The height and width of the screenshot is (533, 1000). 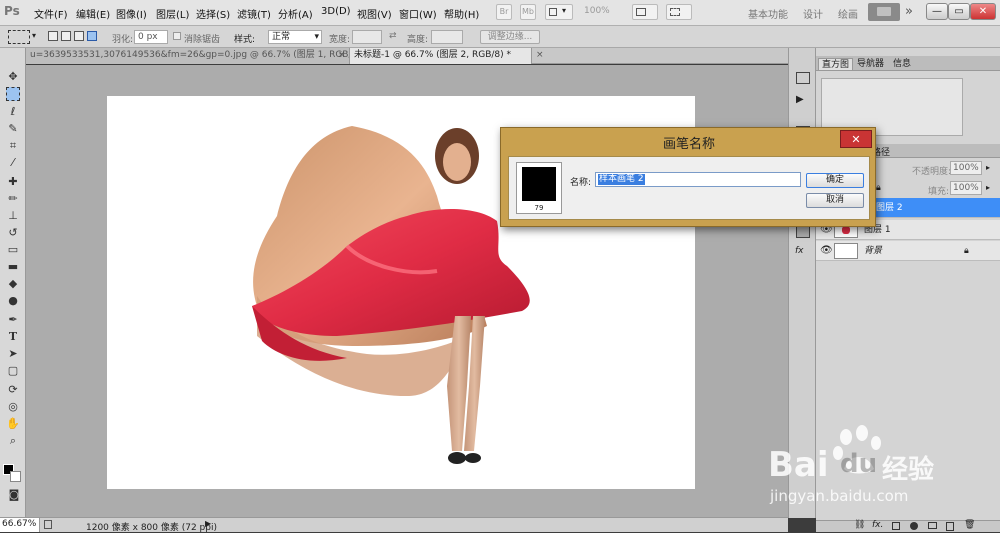 What do you see at coordinates (909, 11) in the screenshot?
I see `more-workspaces-icon: »` at bounding box center [909, 11].